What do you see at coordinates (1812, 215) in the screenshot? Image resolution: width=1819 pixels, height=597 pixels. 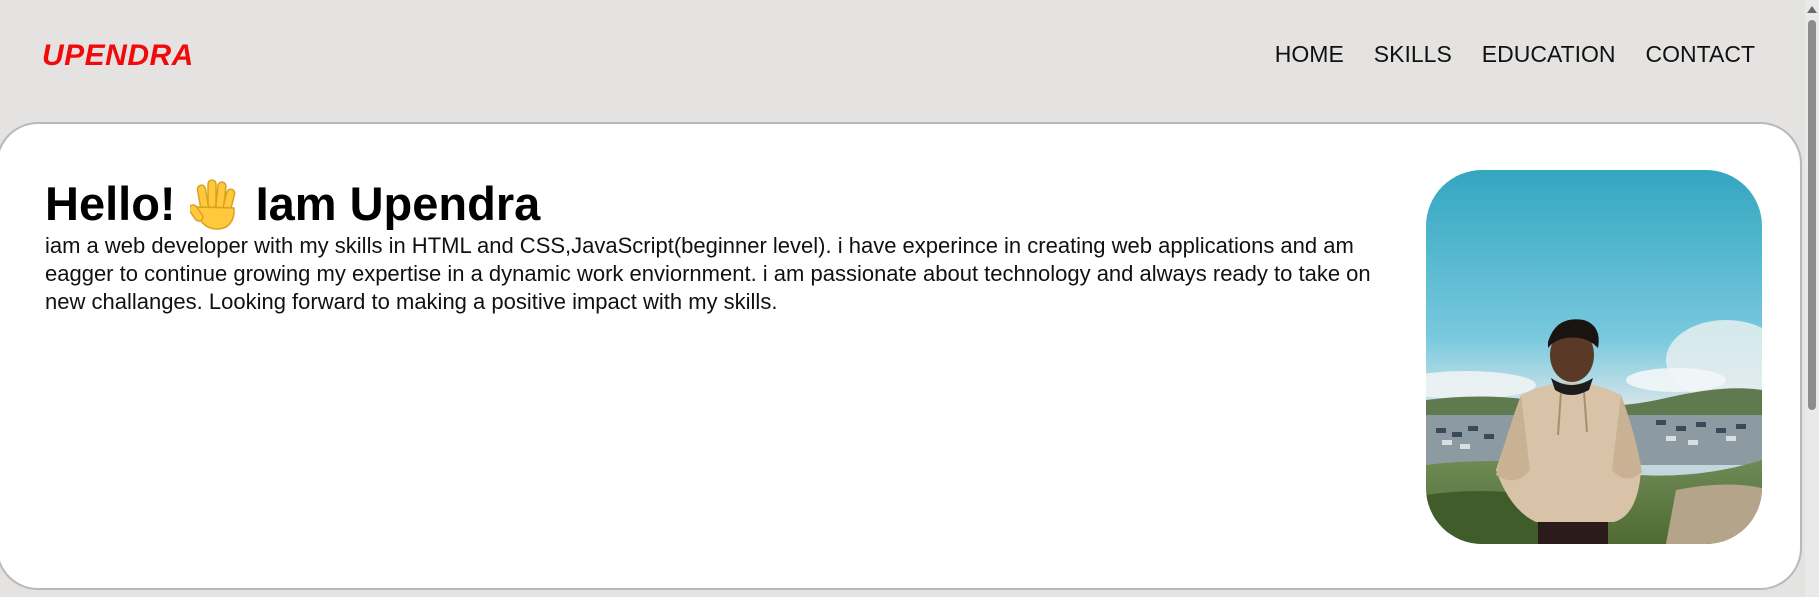 I see `scroll-thumb` at bounding box center [1812, 215].